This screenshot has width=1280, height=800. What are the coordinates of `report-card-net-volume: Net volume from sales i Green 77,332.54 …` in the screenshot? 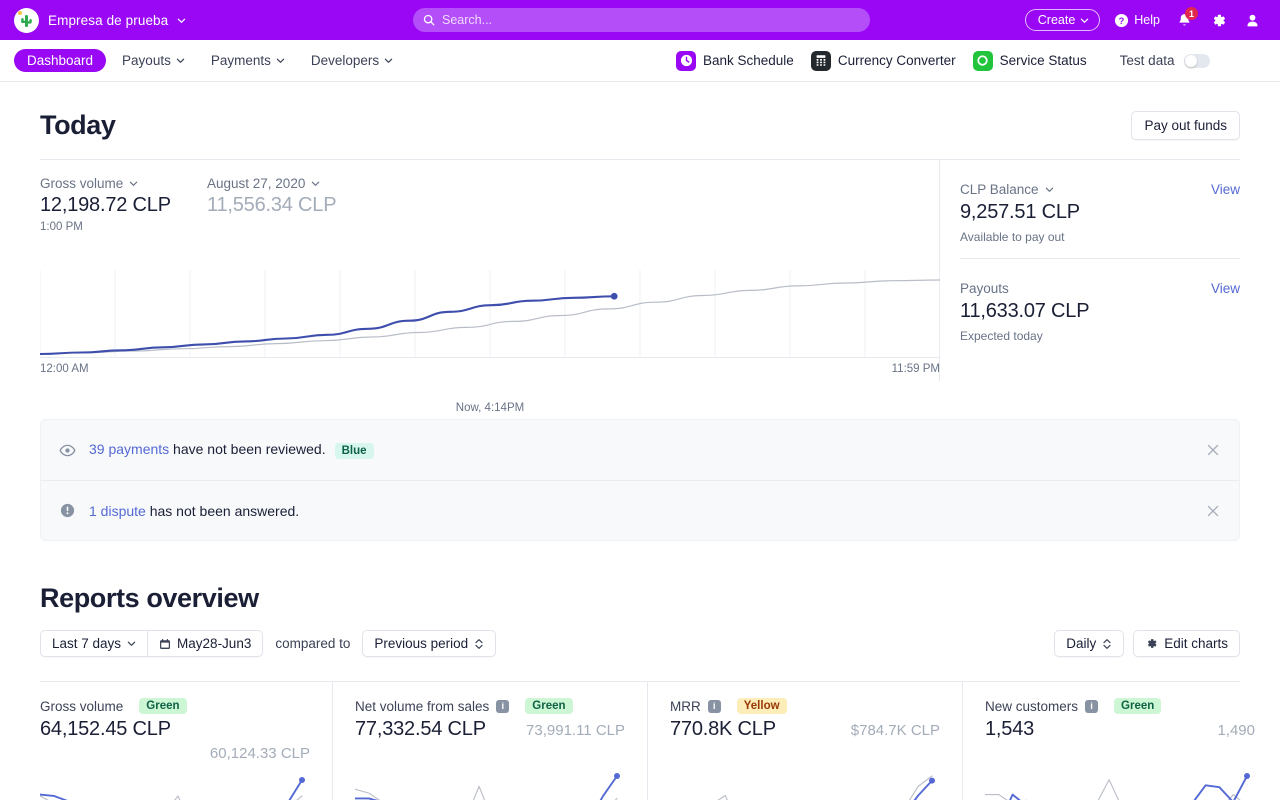 It's located at (489, 741).